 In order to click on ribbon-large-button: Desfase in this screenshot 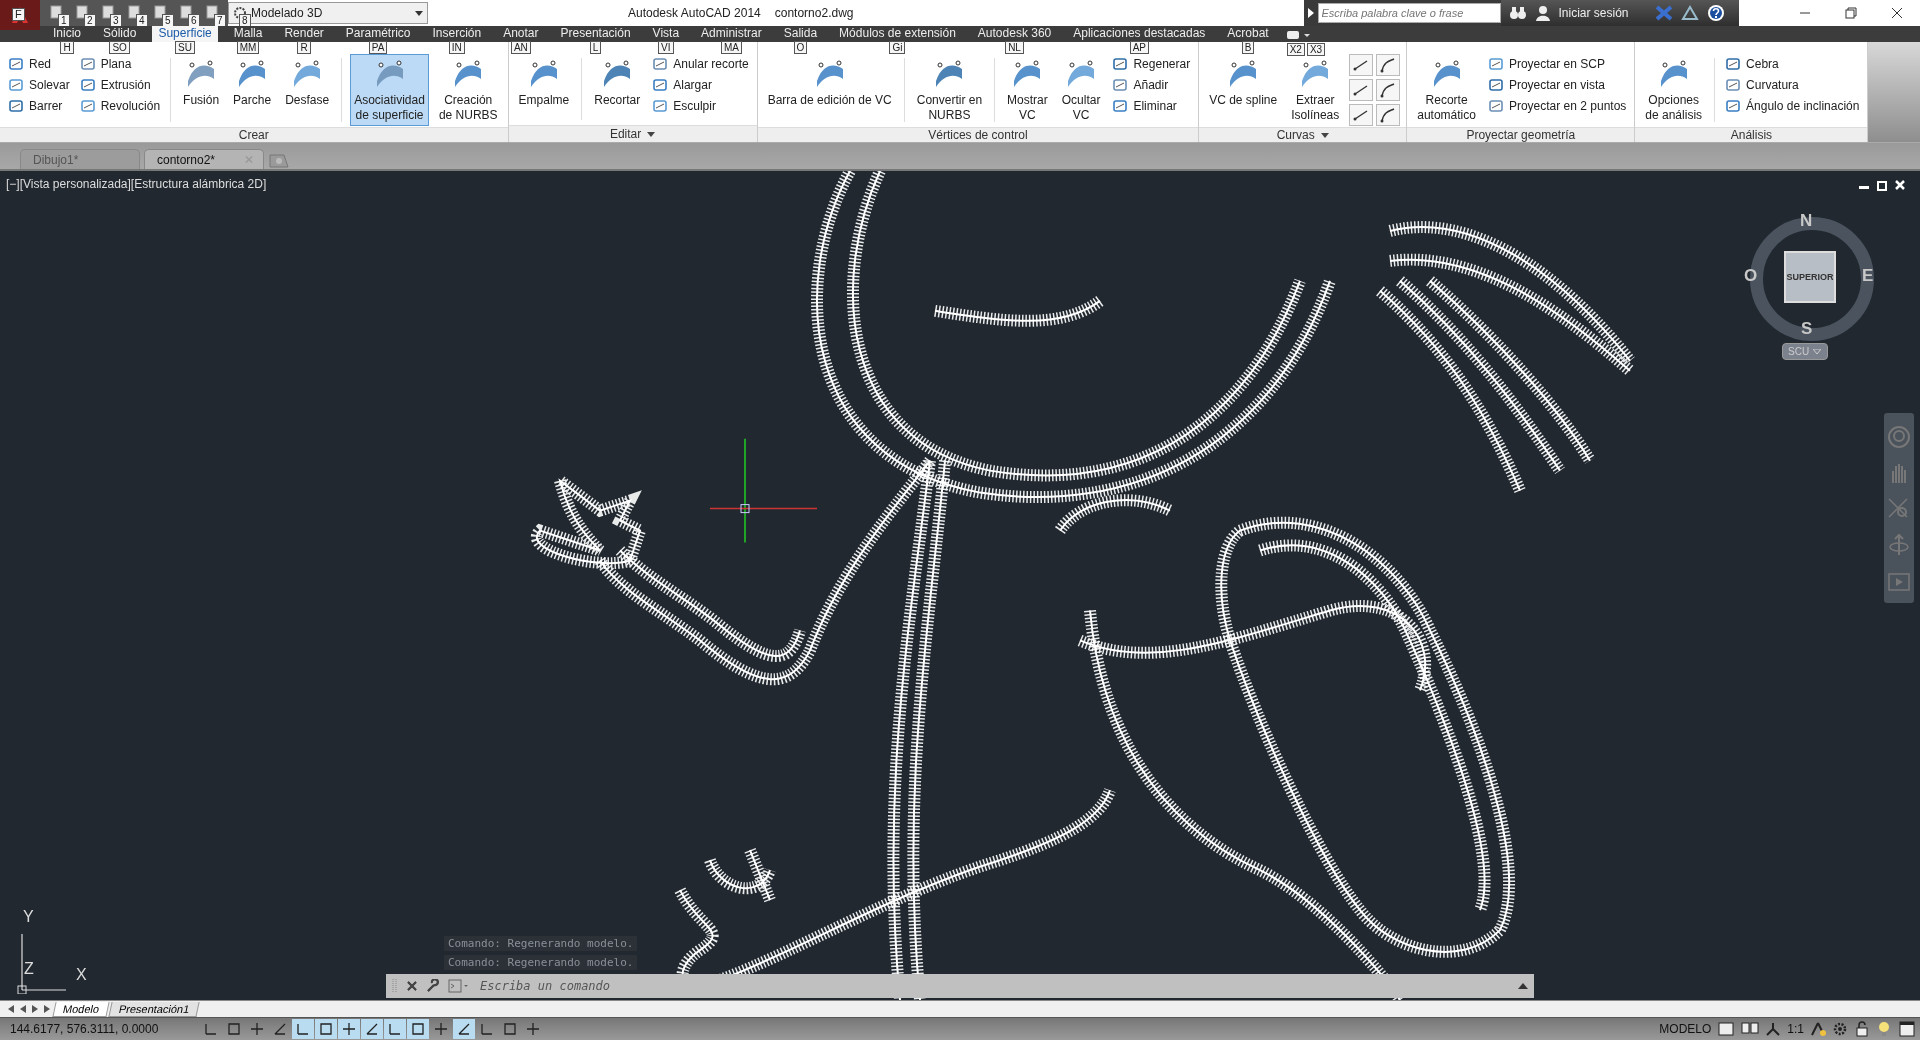, I will do `click(307, 90)`.